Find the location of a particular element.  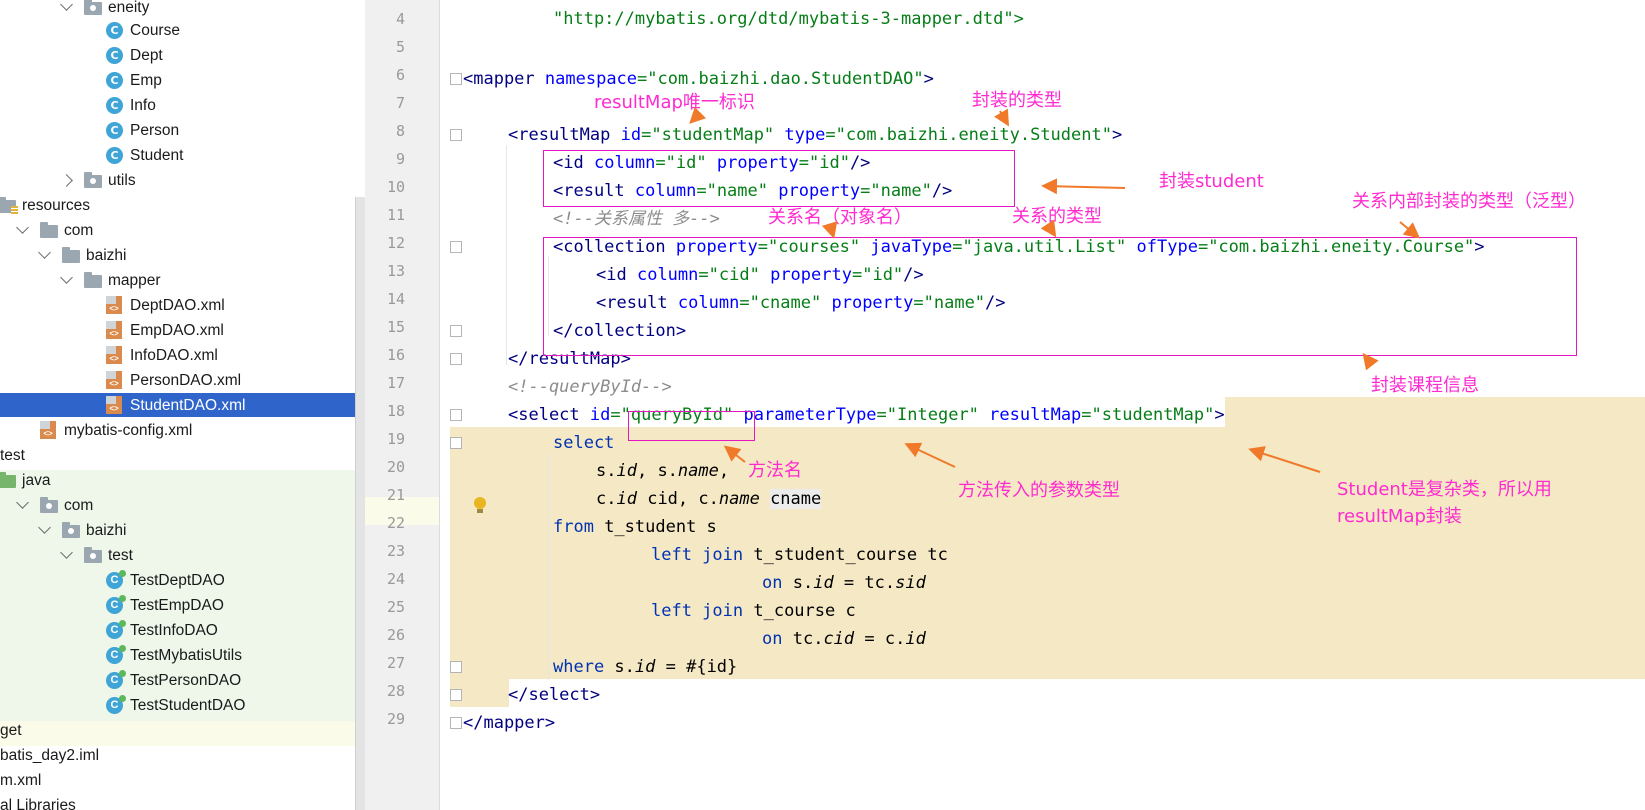

tree-item: <> InfoDAO.xml is located at coordinates (177, 355).